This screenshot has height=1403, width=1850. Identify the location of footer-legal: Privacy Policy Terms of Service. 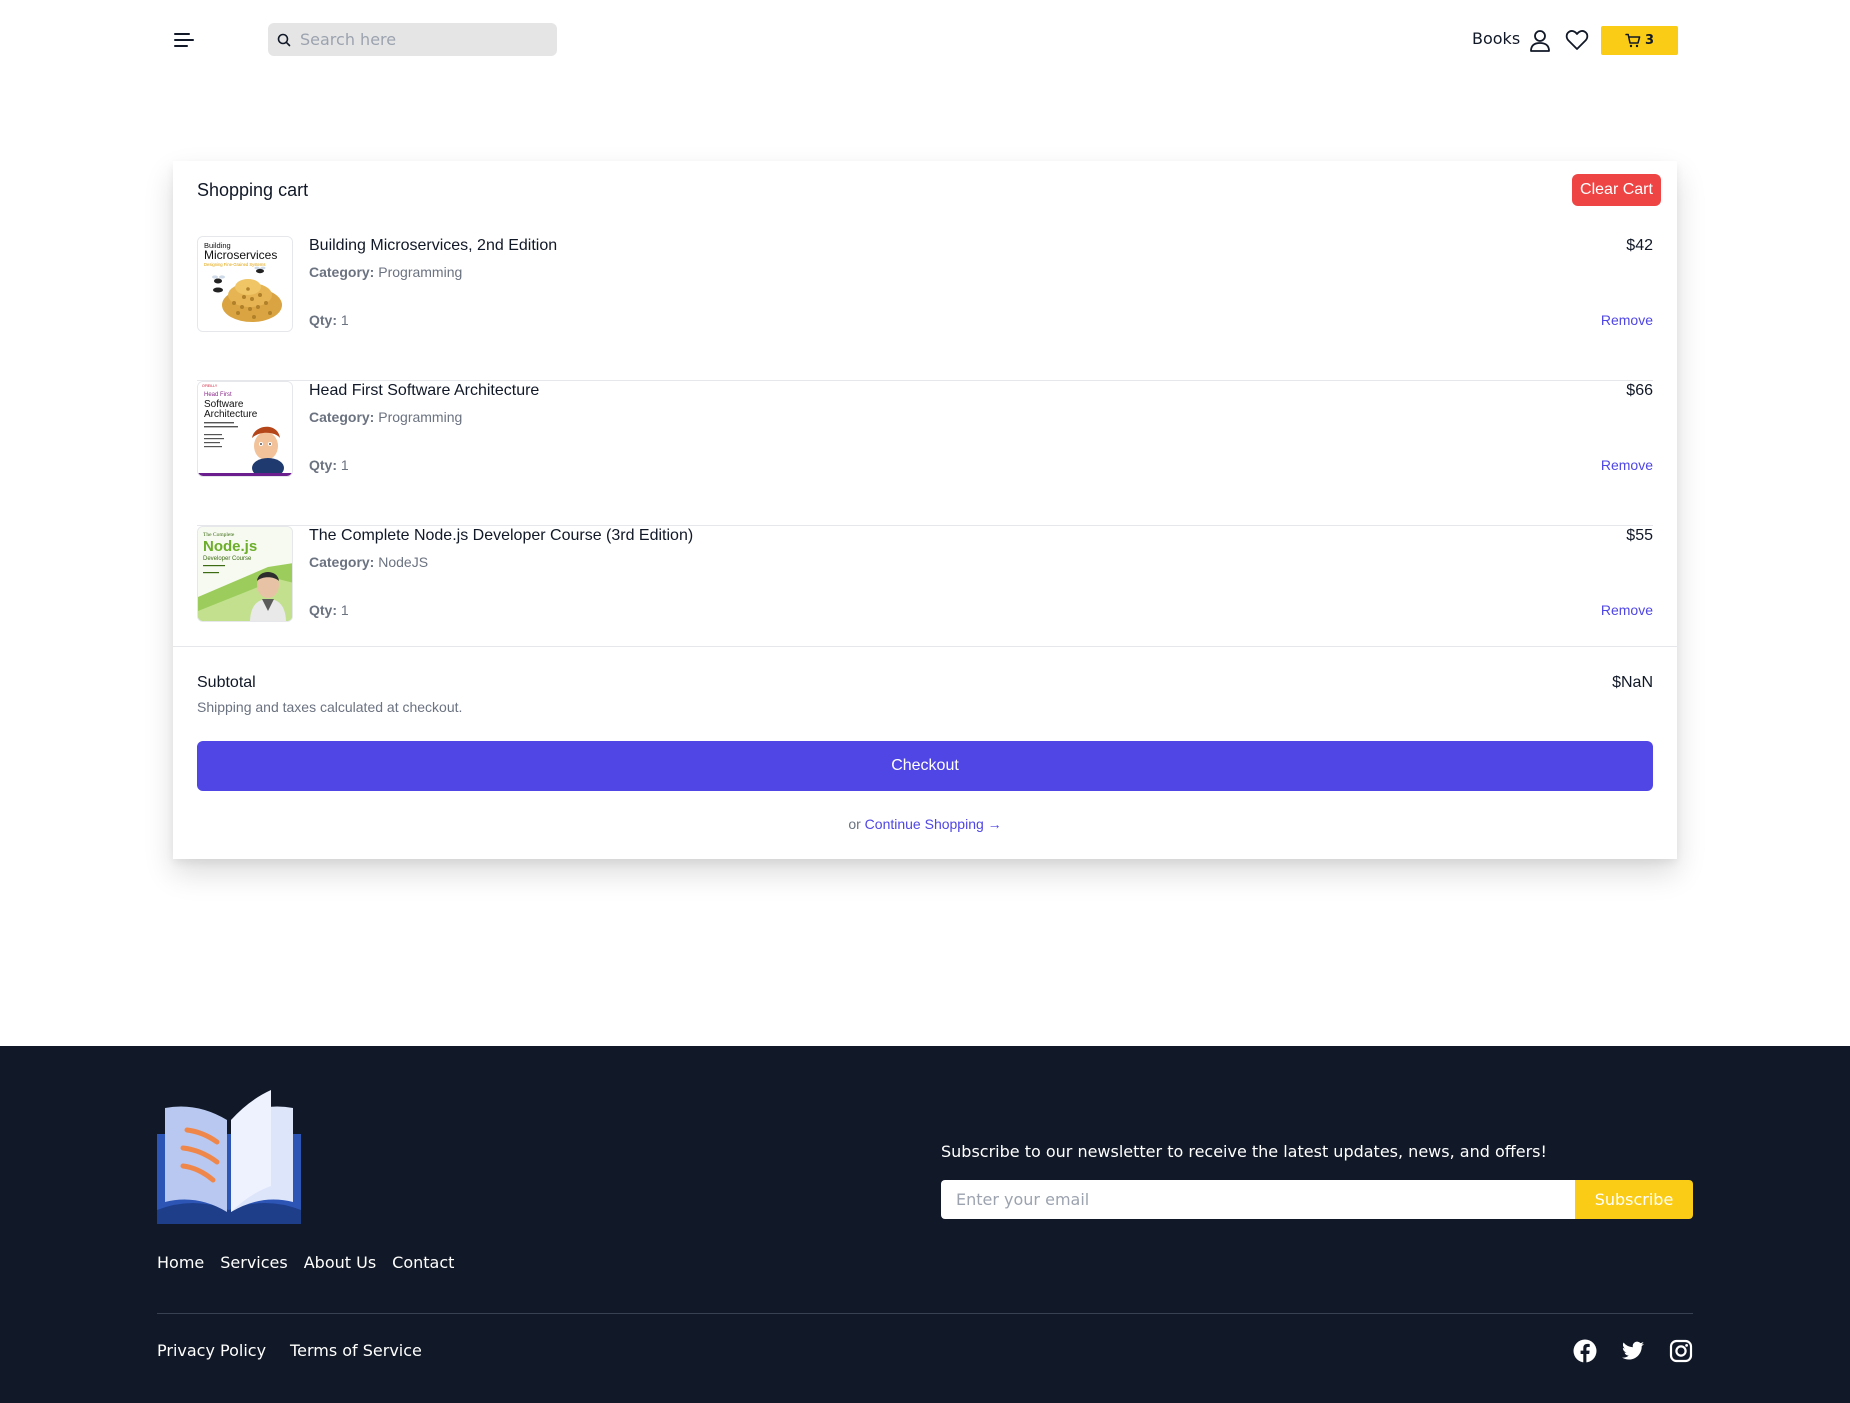
(289, 1350).